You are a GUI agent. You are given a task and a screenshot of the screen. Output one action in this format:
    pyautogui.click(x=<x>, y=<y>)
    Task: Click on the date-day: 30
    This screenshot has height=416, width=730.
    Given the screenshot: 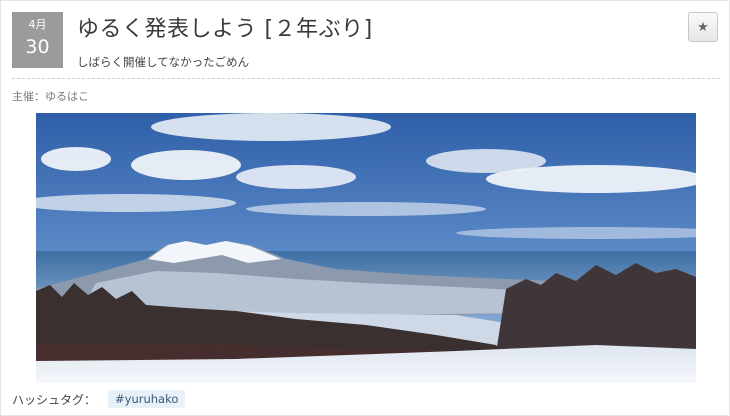 What is the action you would take?
    pyautogui.click(x=37, y=47)
    